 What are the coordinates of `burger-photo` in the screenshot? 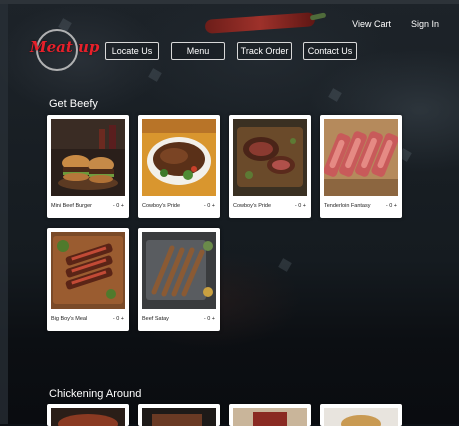 It's located at (88, 157).